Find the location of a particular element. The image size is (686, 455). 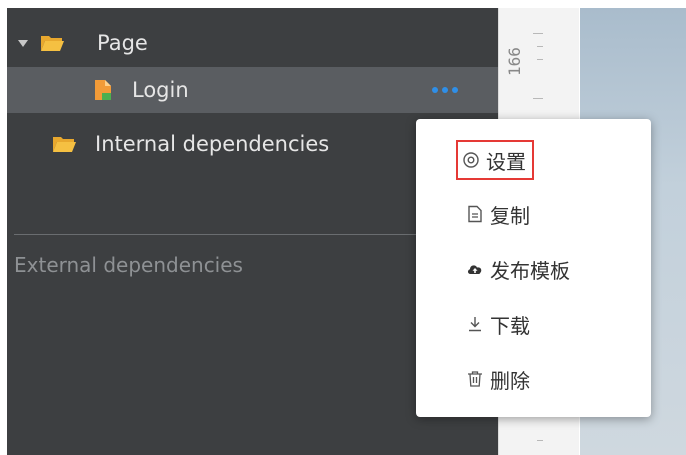

menu-item-download: 下载 is located at coordinates (498, 324).